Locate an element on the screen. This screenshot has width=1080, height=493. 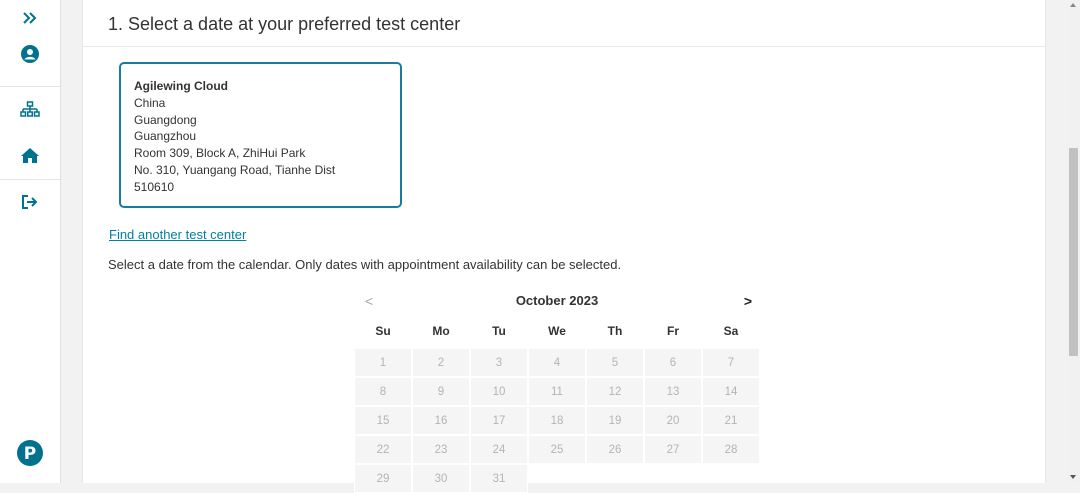
weekday-label: Tu is located at coordinates (499, 331).